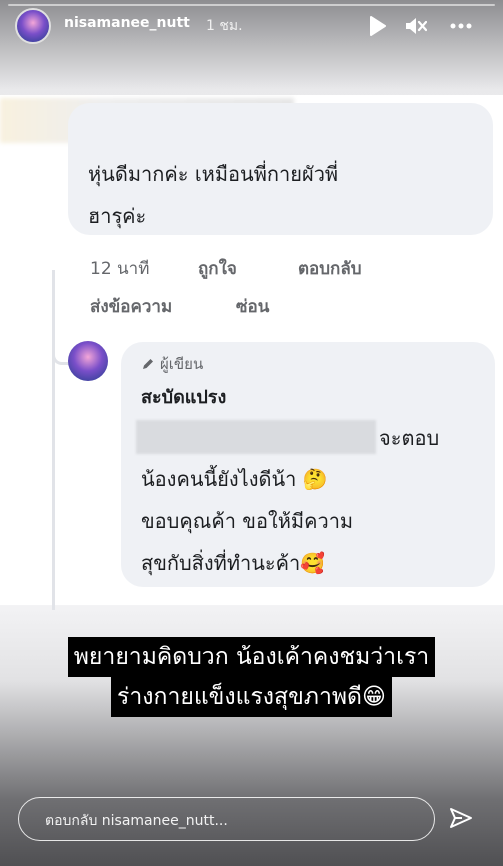  What do you see at coordinates (251, 30) in the screenshot?
I see `story-header: nisamanee_nutt 1 ชม.` at bounding box center [251, 30].